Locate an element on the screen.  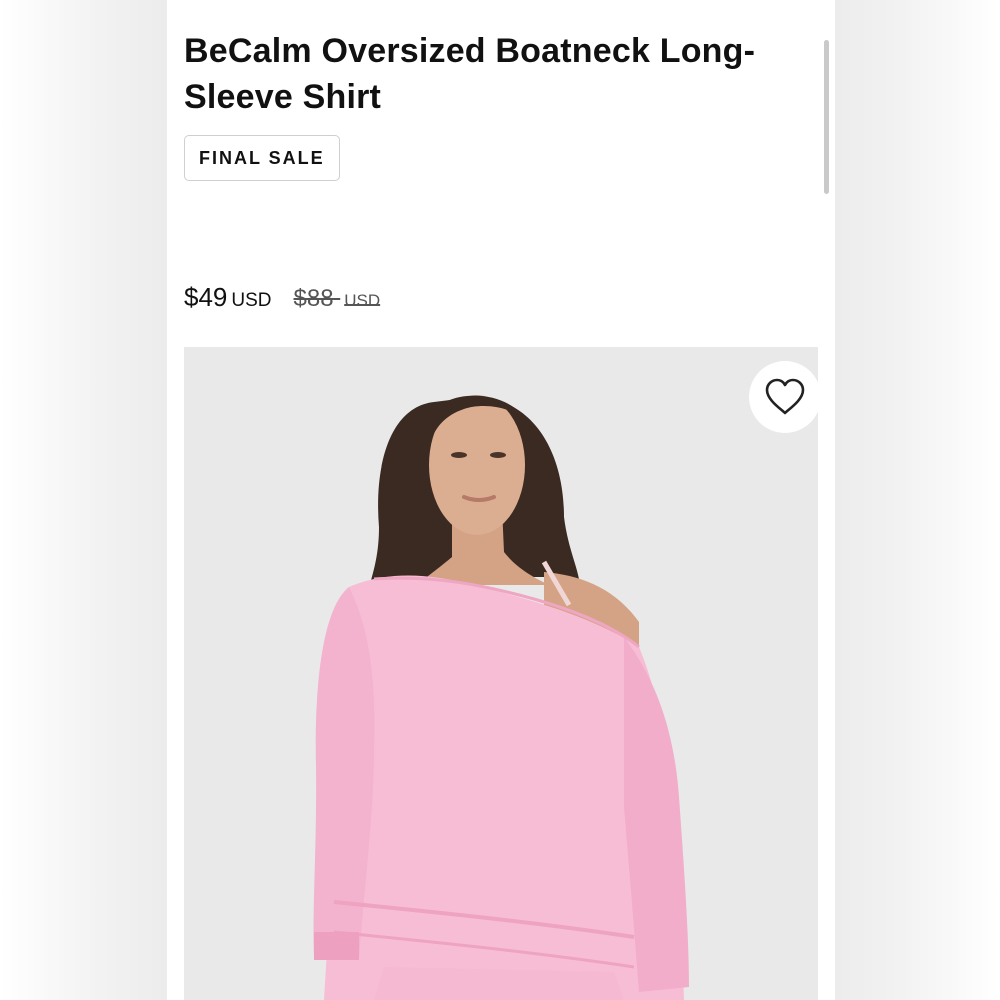
favorite-button is located at coordinates (783, 397).